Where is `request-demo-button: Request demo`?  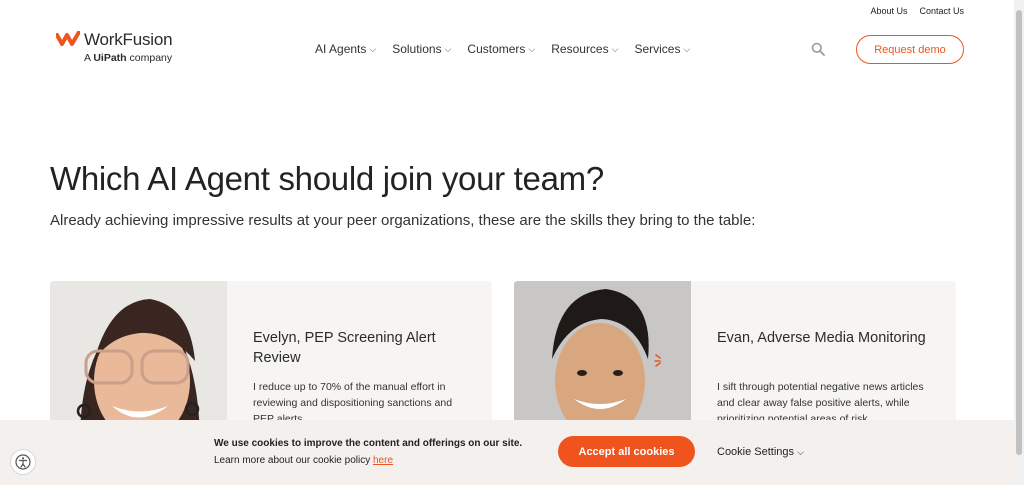
request-demo-button: Request demo is located at coordinates (910, 49).